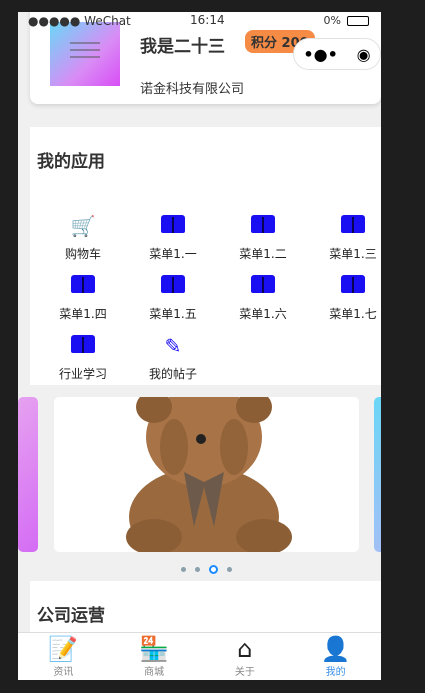  I want to click on tab-mine: 👤 我的, so click(335, 656).